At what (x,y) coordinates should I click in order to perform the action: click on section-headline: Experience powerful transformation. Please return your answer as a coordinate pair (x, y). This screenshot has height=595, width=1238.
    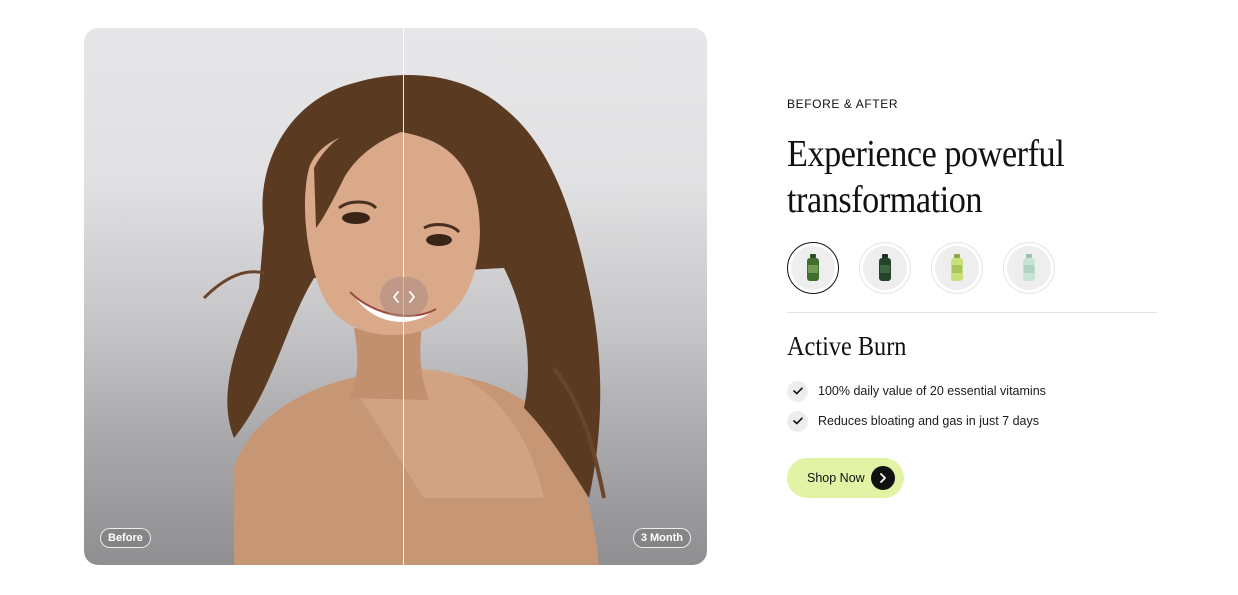
    Looking at the image, I should click on (926, 177).